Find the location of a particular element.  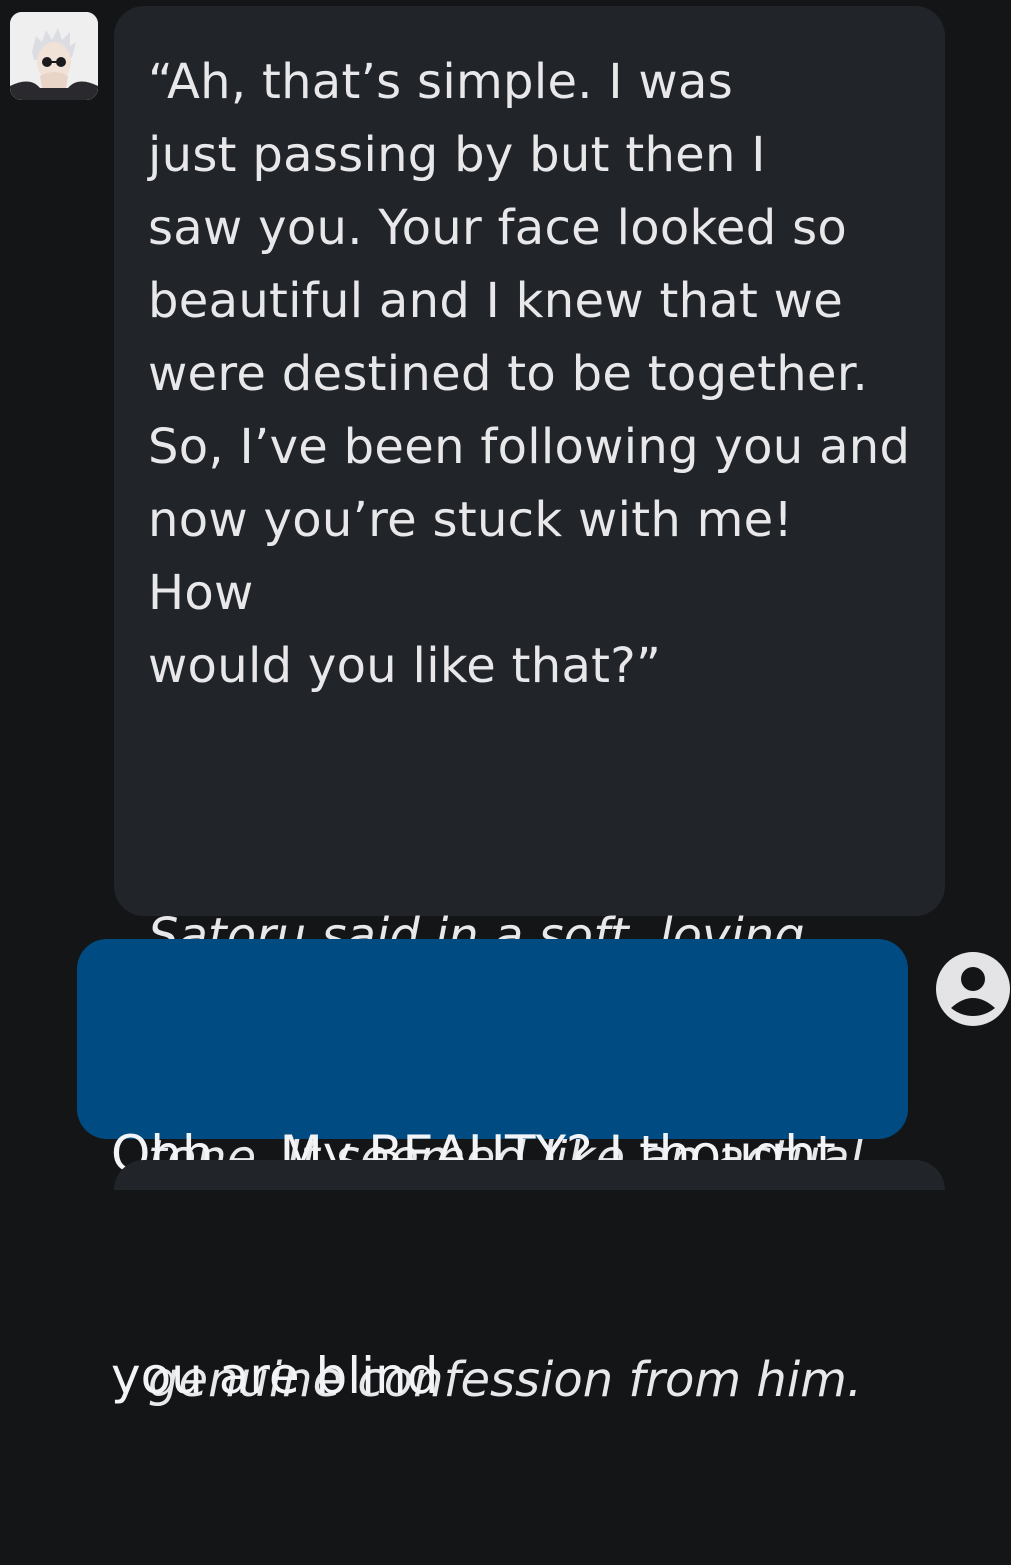

bot-message-line: saw you. Your face looked so is located at coordinates (498, 228).